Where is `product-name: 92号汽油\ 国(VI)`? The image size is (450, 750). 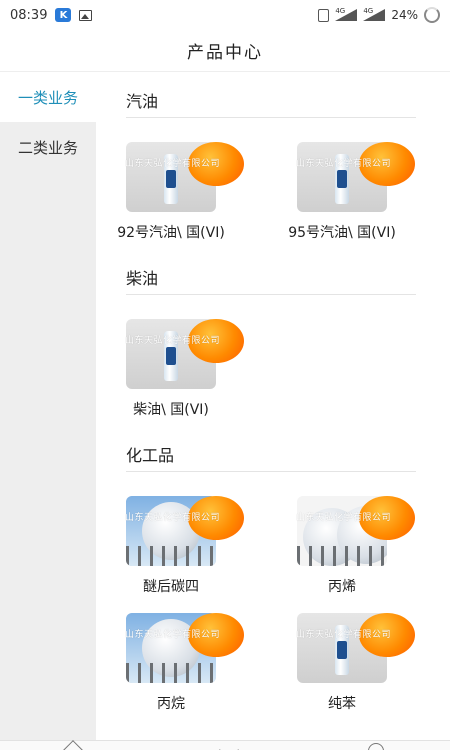 product-name: 92号汽油\ 国(VI) is located at coordinates (171, 233).